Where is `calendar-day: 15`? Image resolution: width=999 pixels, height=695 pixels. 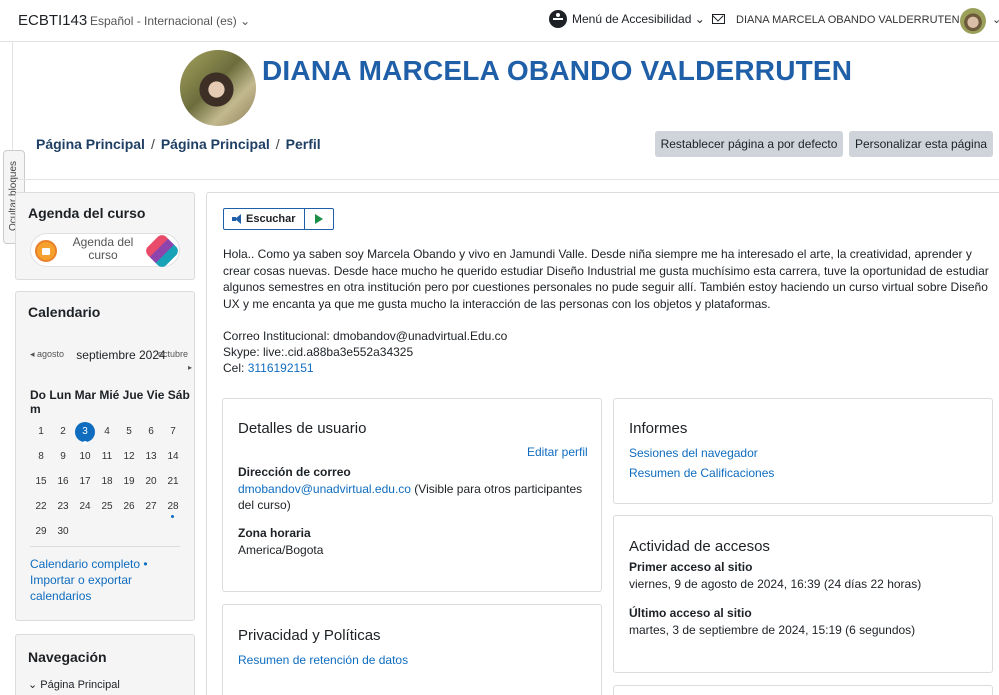
calendar-day: 15 is located at coordinates (41, 481).